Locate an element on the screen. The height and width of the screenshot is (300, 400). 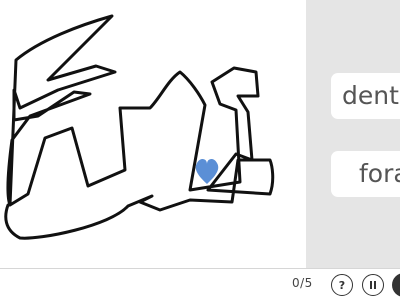
pause-bar-left is located at coordinates (371, 285).